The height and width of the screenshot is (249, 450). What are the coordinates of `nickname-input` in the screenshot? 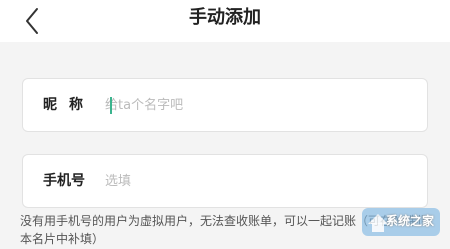 It's located at (255, 105).